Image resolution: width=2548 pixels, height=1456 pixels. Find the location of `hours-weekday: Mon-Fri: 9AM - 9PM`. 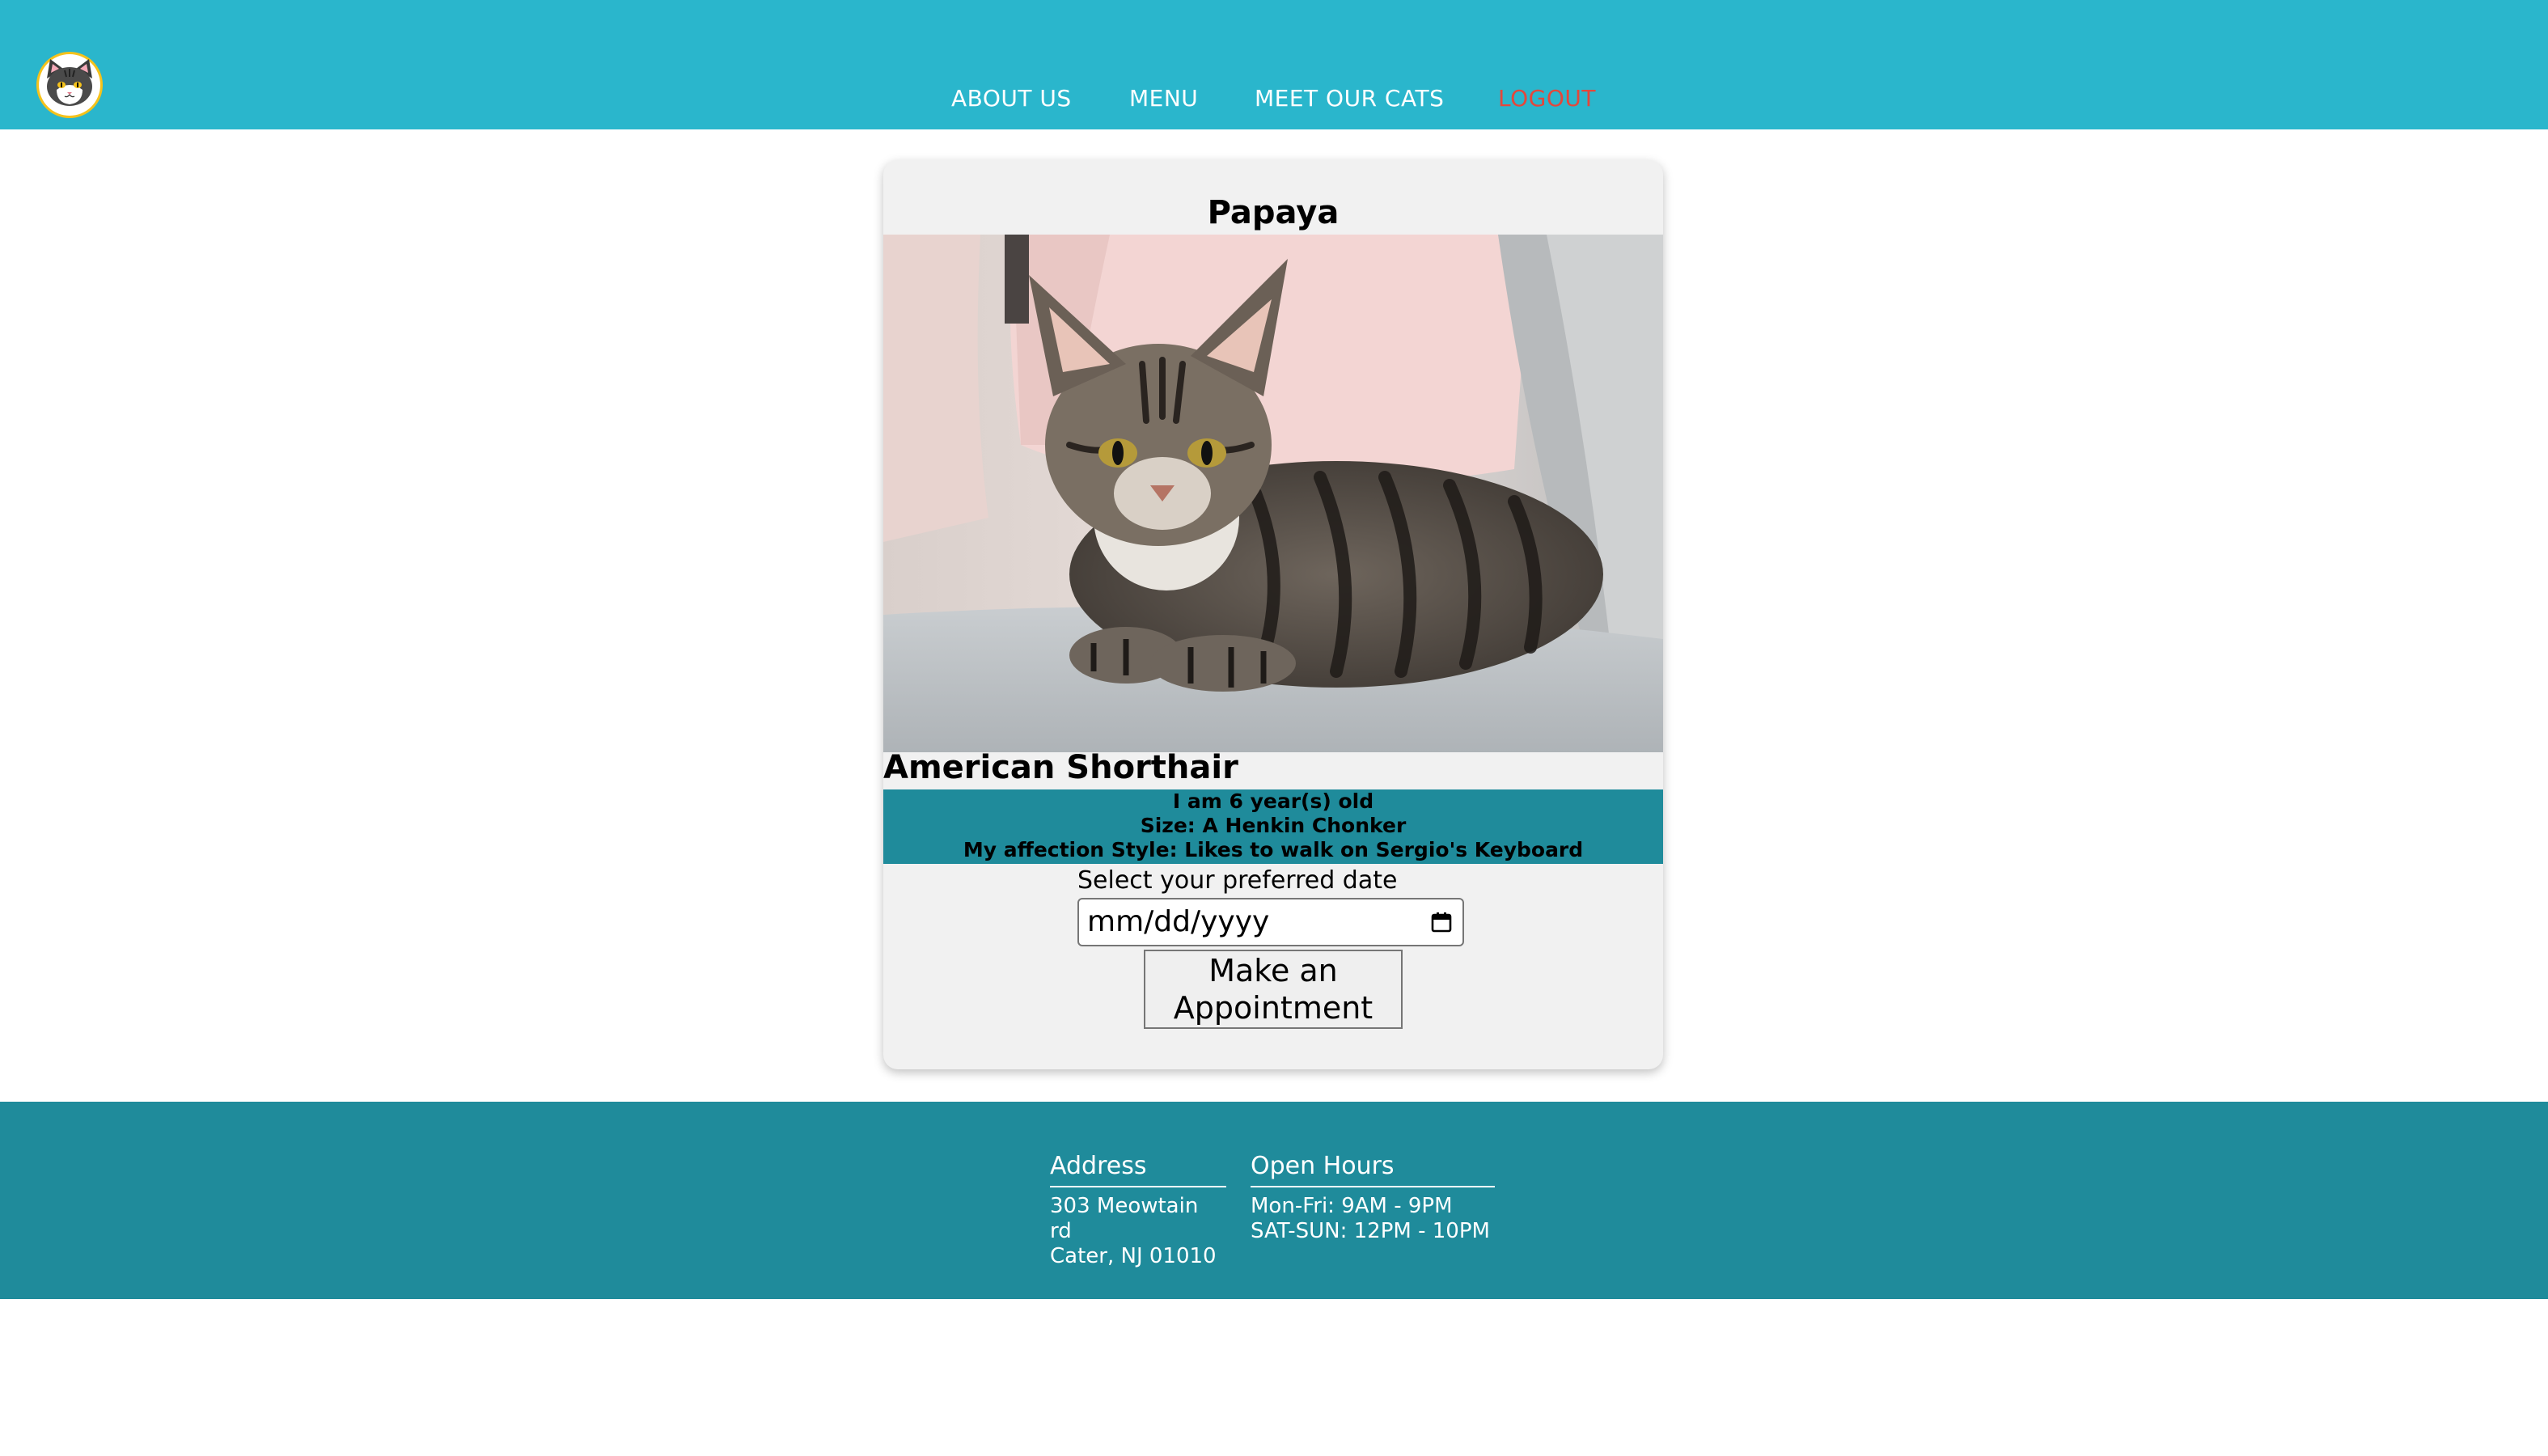

hours-weekday: Mon-Fri: 9AM - 9PM is located at coordinates (1352, 1206).